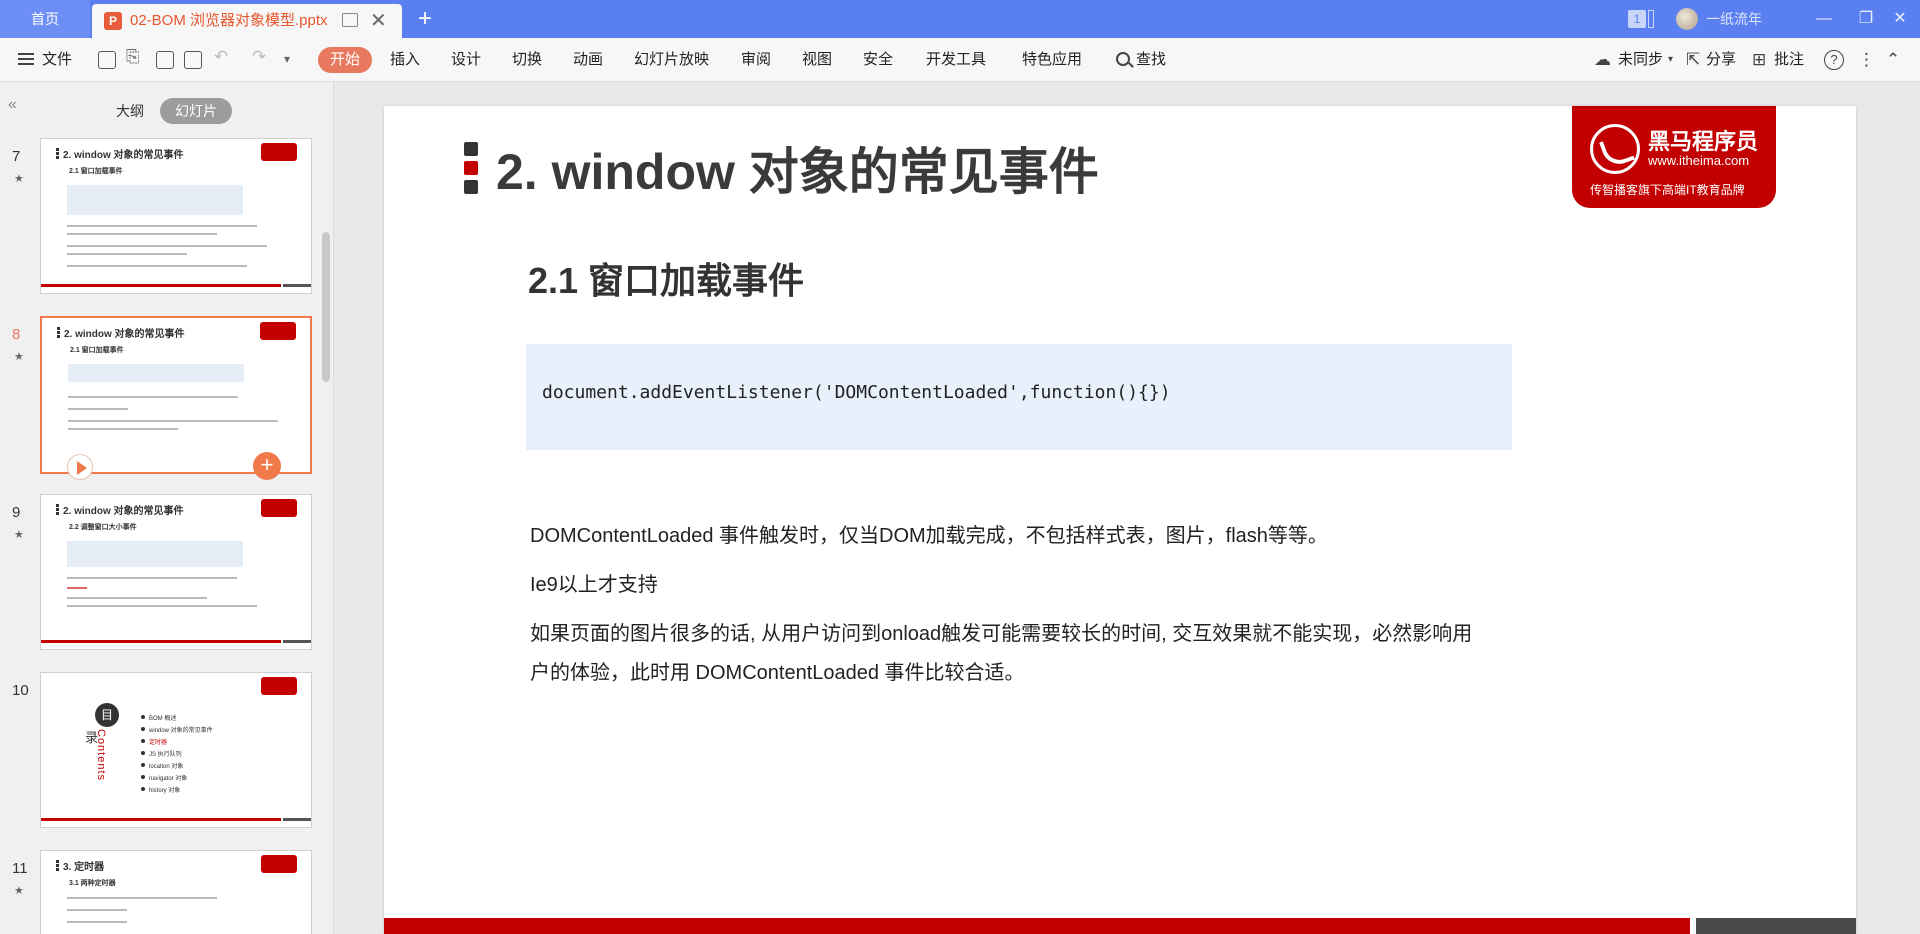  I want to click on share-button: 分享, so click(1721, 60).